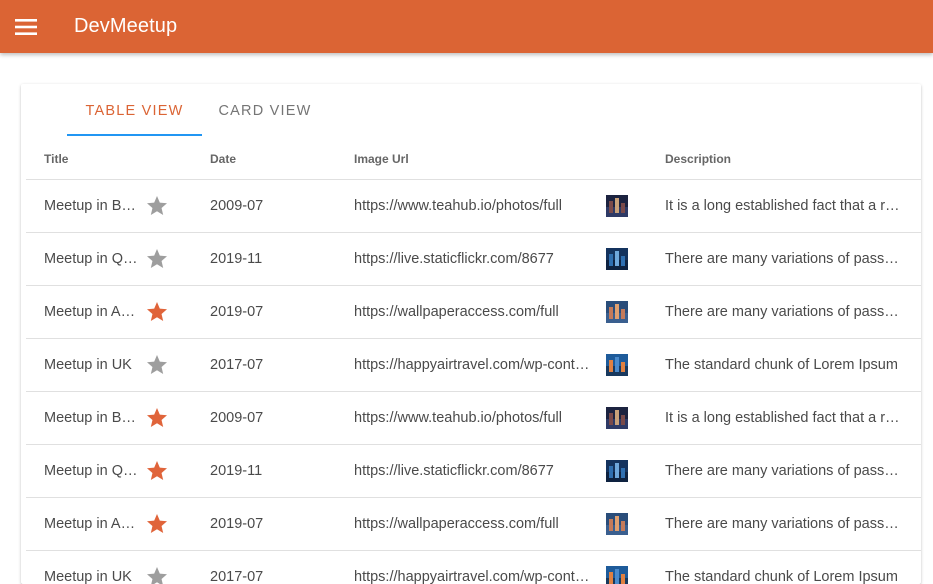  Describe the element at coordinates (473, 158) in the screenshot. I see `table-header: Title Date Image Url Description` at that location.